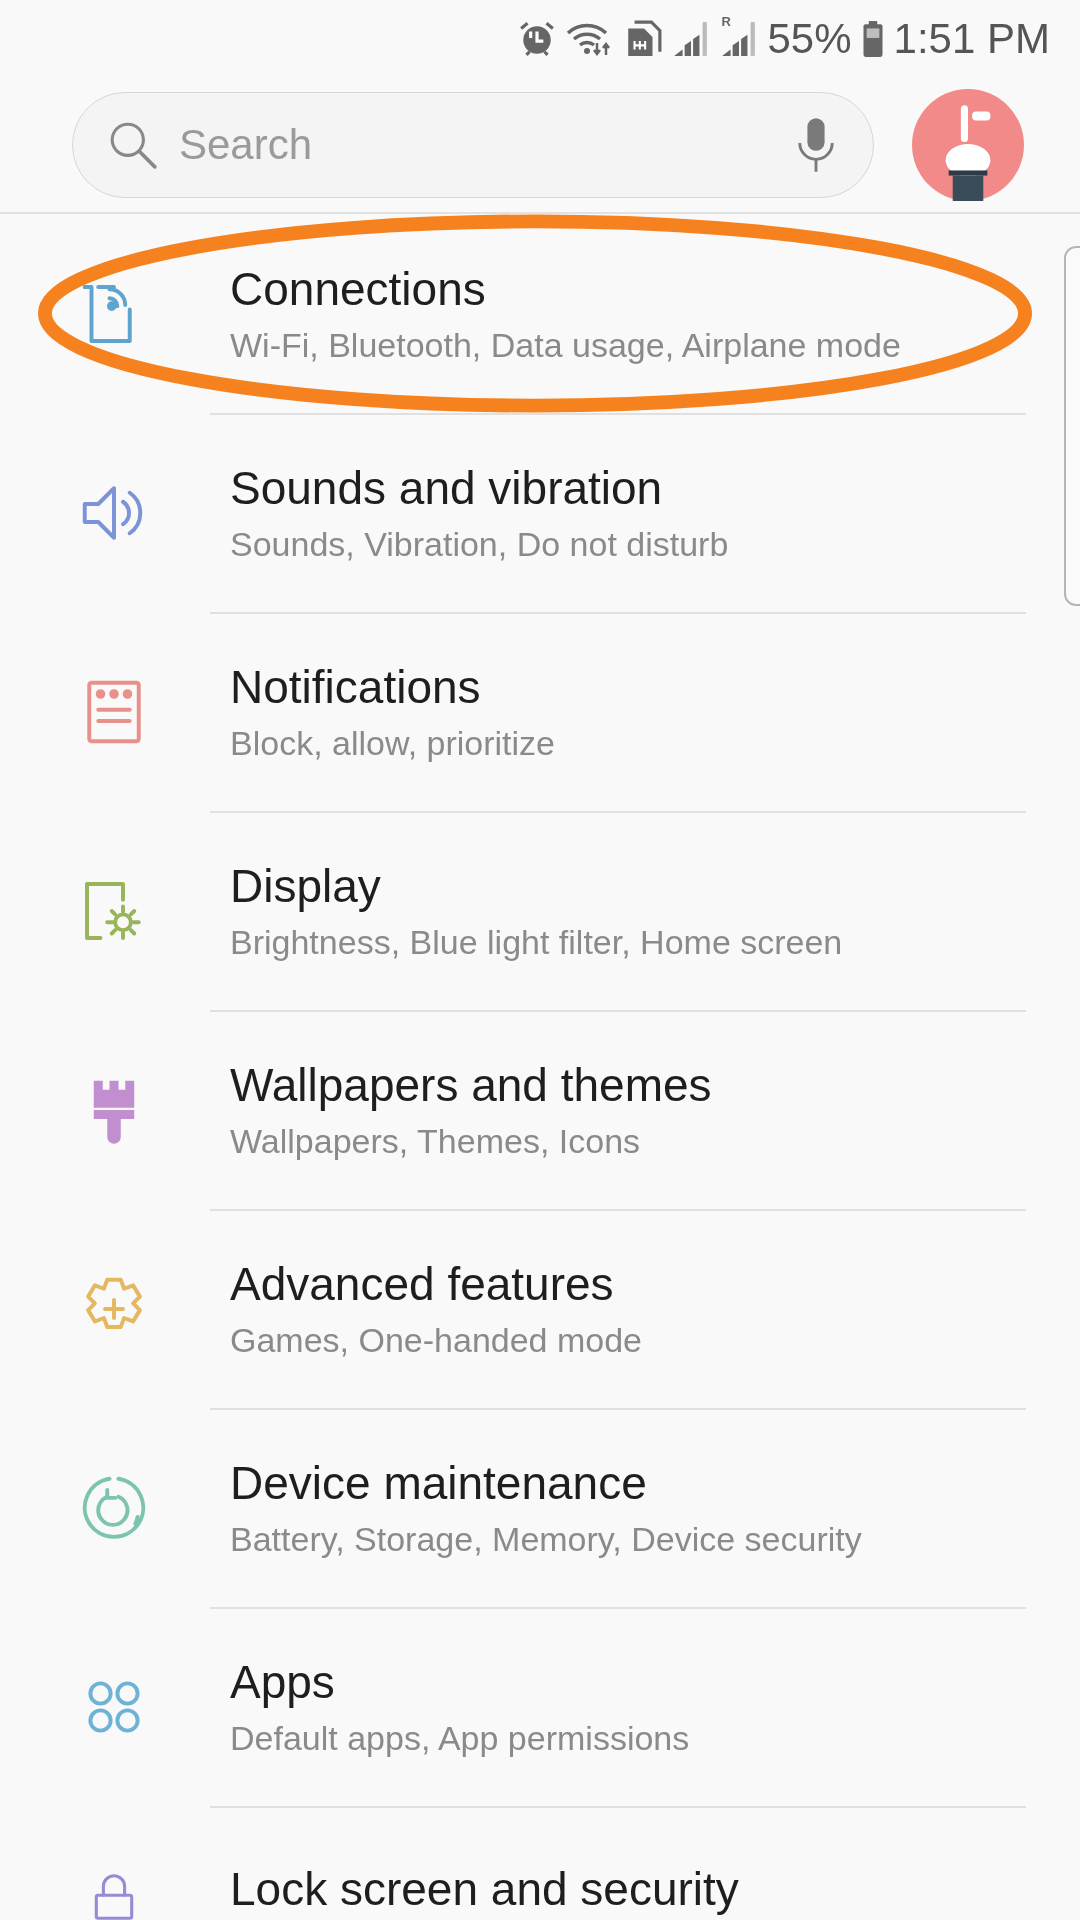 The width and height of the screenshot is (1080, 1920). What do you see at coordinates (484, 1889) in the screenshot?
I see `item-title: Lock screen and security` at bounding box center [484, 1889].